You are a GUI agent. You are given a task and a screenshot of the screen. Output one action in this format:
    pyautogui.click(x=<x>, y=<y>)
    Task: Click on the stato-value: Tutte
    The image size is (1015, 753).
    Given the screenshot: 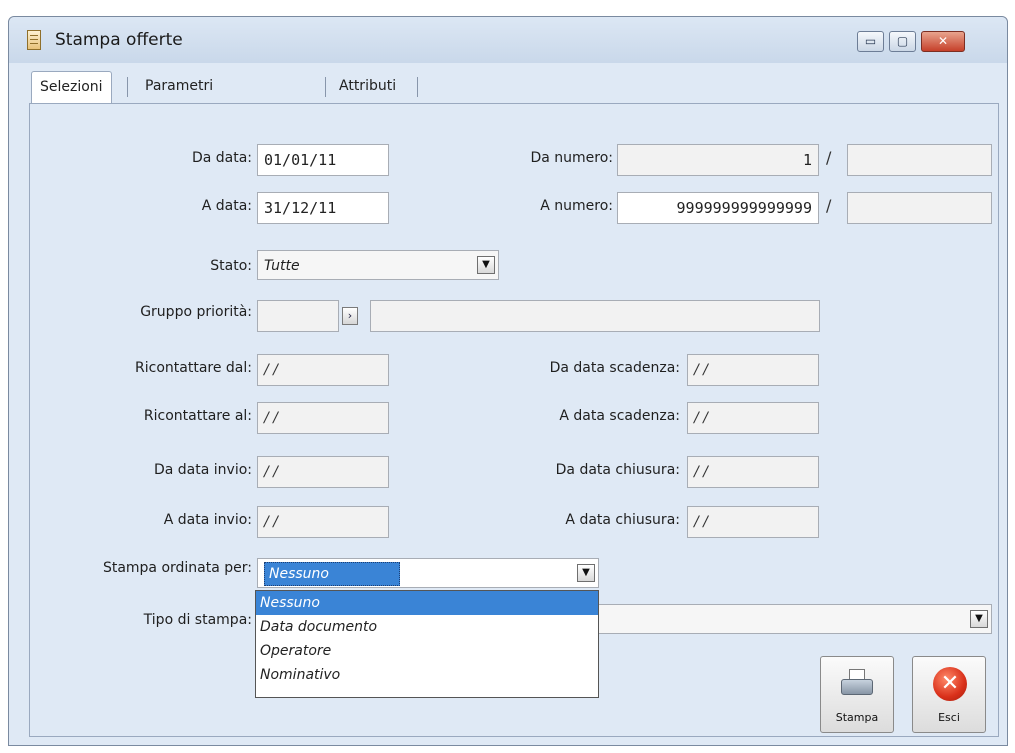 What is the action you would take?
    pyautogui.click(x=282, y=266)
    